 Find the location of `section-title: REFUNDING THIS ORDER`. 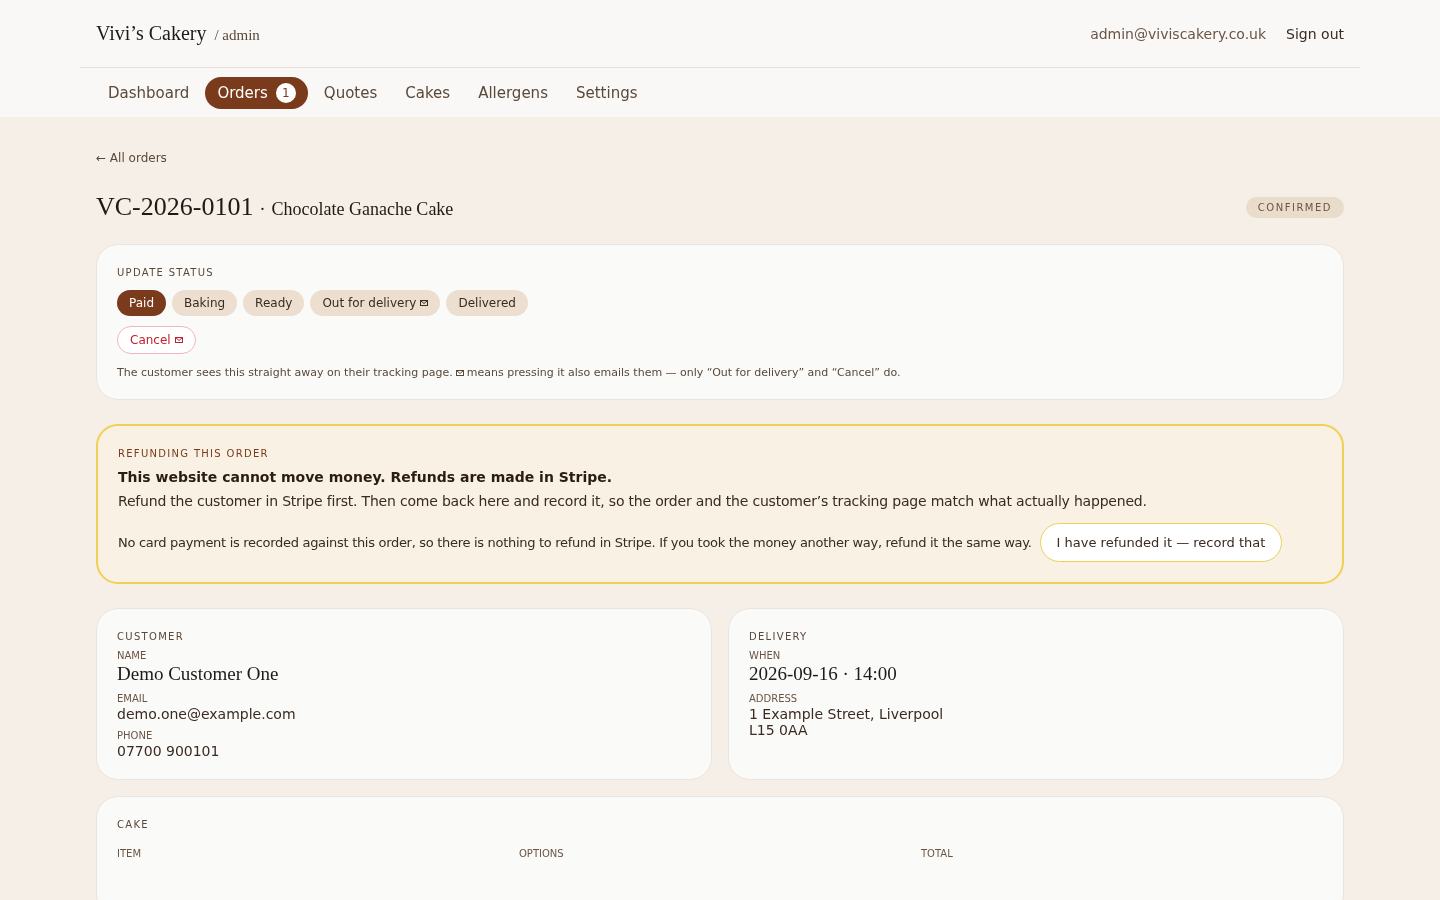

section-title: REFUNDING THIS ORDER is located at coordinates (194, 453).